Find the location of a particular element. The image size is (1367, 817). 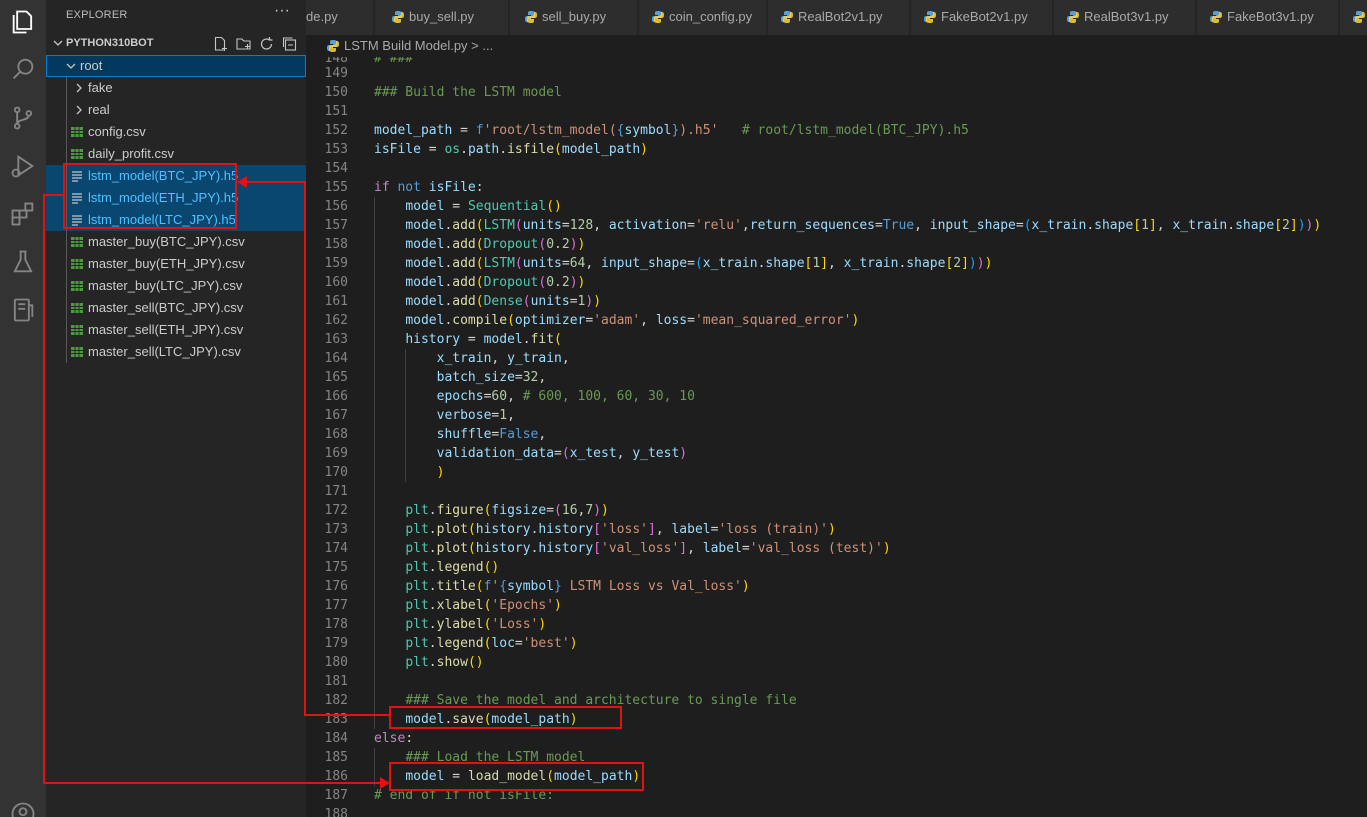

remote-explorer-icon is located at coordinates (23, 310).